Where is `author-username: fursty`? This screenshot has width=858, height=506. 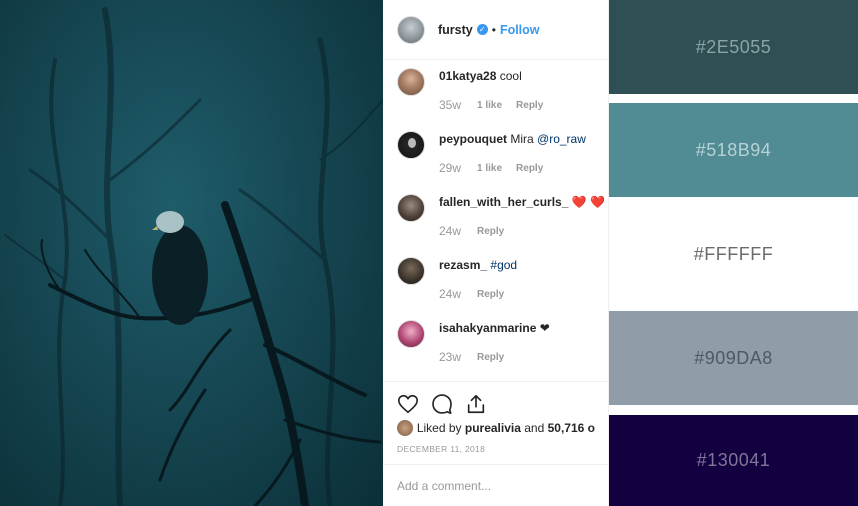 author-username: fursty is located at coordinates (455, 30).